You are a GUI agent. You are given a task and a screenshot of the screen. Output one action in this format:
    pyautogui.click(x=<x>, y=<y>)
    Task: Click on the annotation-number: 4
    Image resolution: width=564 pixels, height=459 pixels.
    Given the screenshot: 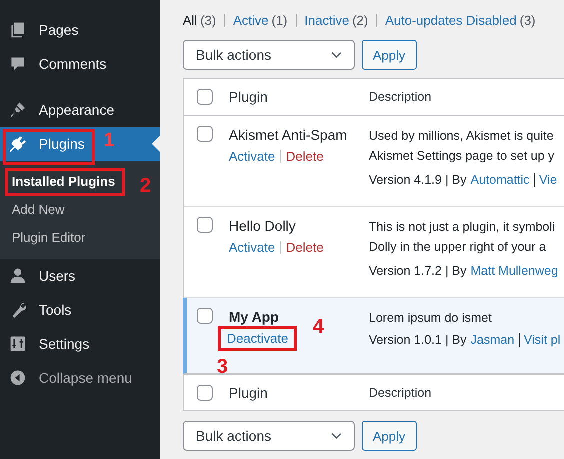 What is the action you would take?
    pyautogui.click(x=318, y=327)
    